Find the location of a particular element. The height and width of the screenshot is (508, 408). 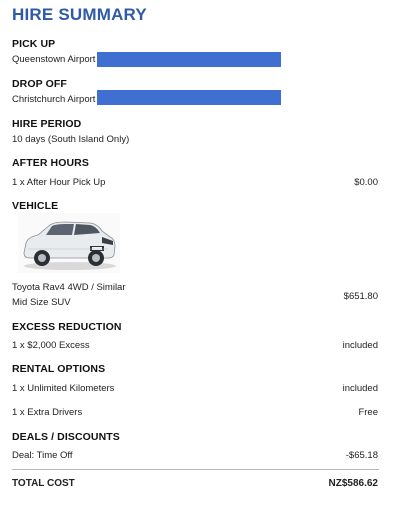

dropoff-location: Christchurch Airport is located at coordinates (54, 99).